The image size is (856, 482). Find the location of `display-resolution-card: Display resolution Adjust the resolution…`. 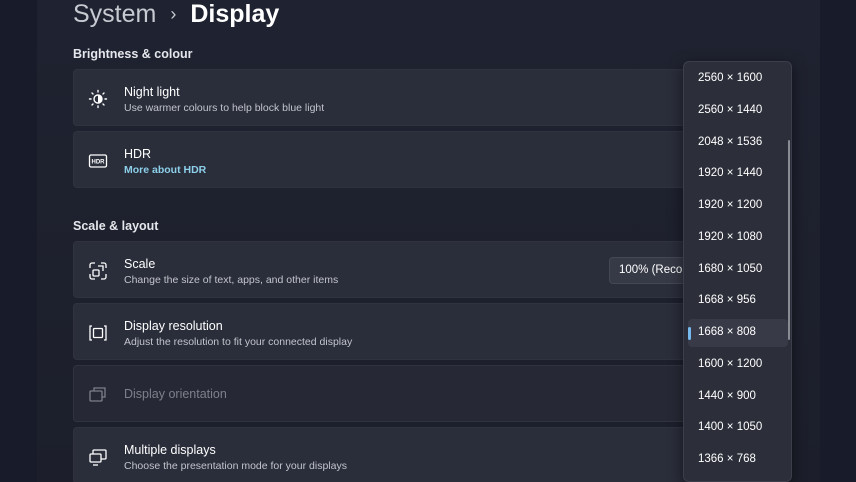

display-resolution-card: Display resolution Adjust the resolution… is located at coordinates (418, 331).